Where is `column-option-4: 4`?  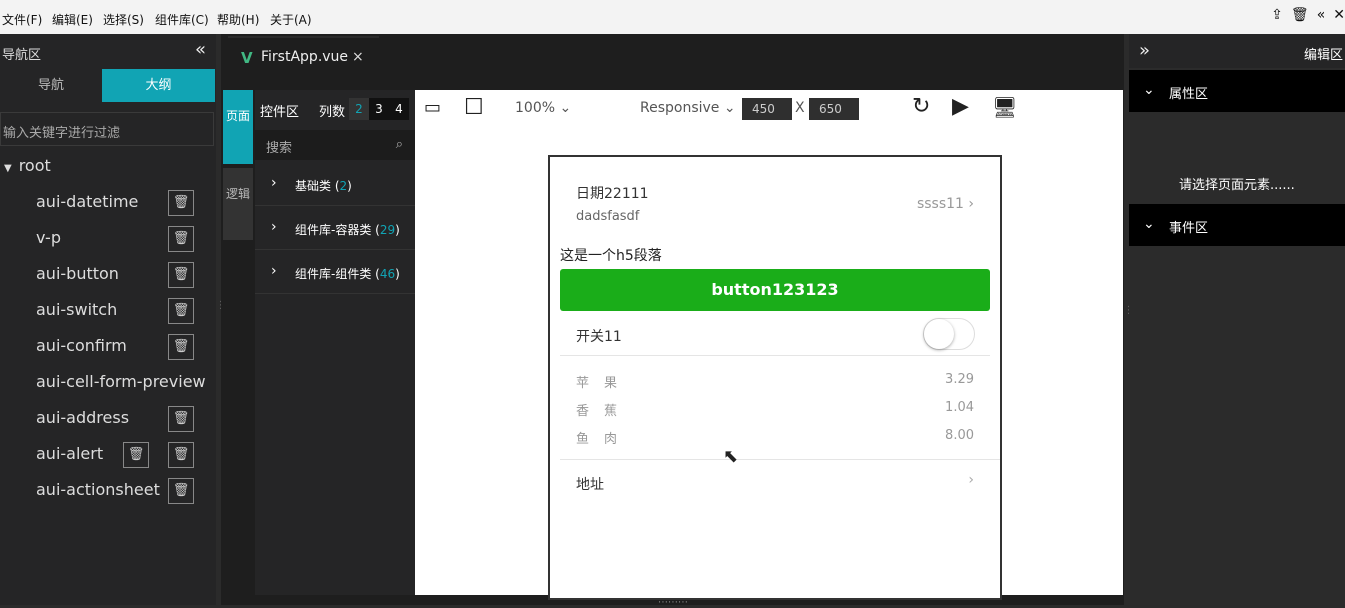
column-option-4: 4 is located at coordinates (399, 109).